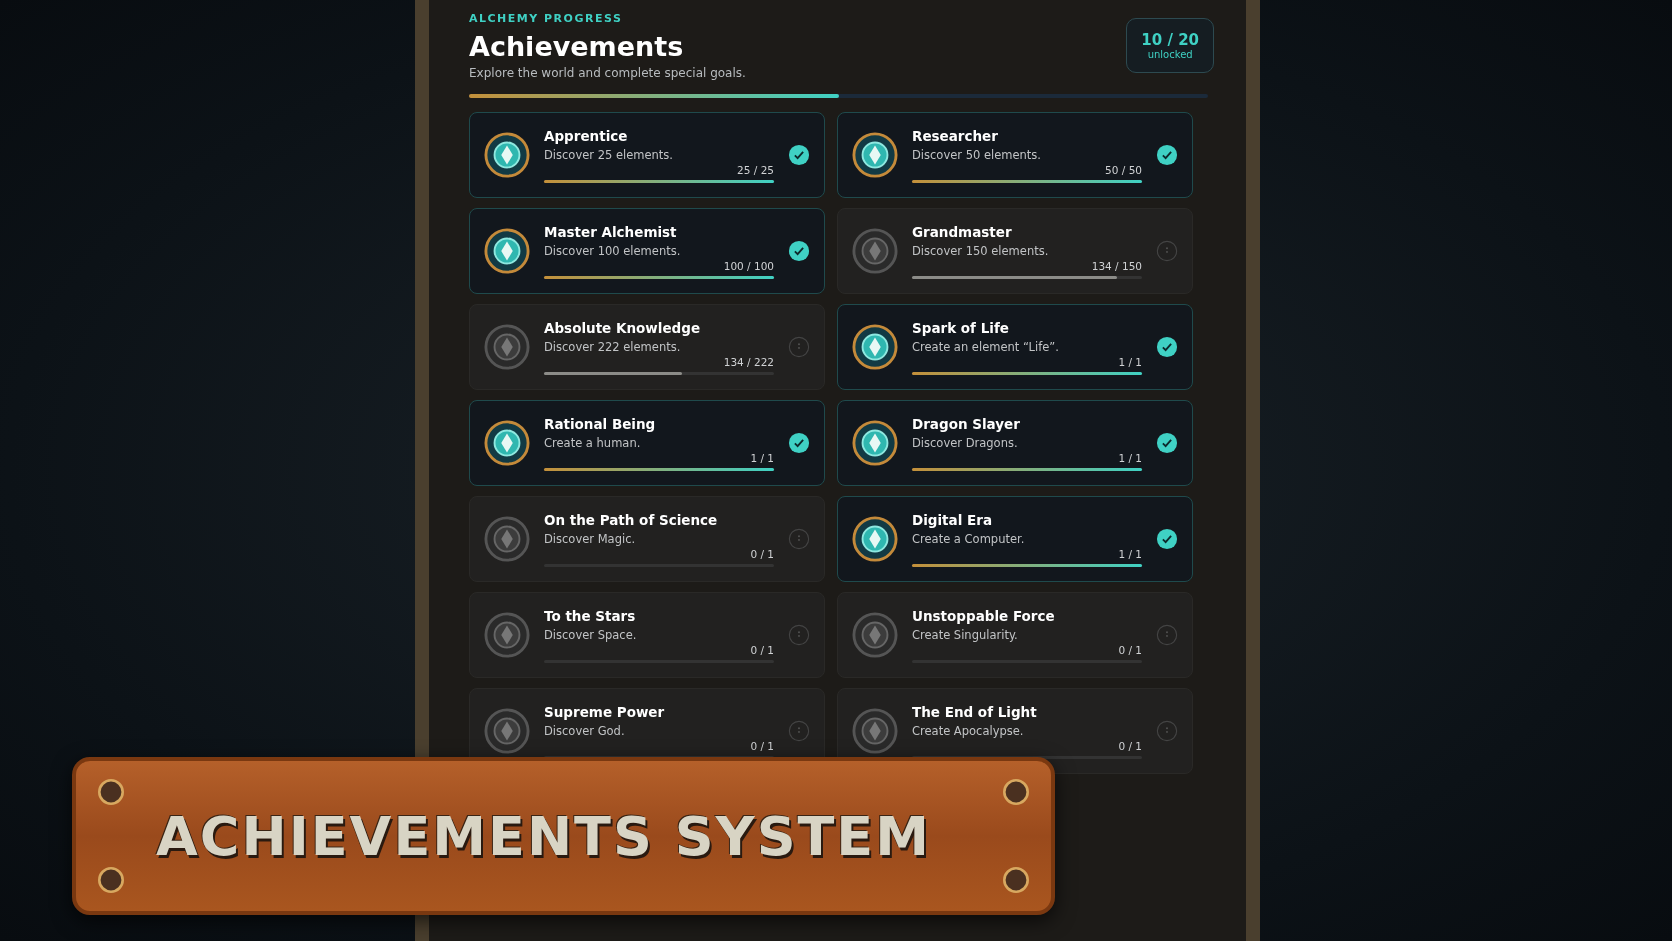  Describe the element at coordinates (543, 836) in the screenshot. I see `banner-title: ACHIEVEMENTS SYSTEM` at that location.